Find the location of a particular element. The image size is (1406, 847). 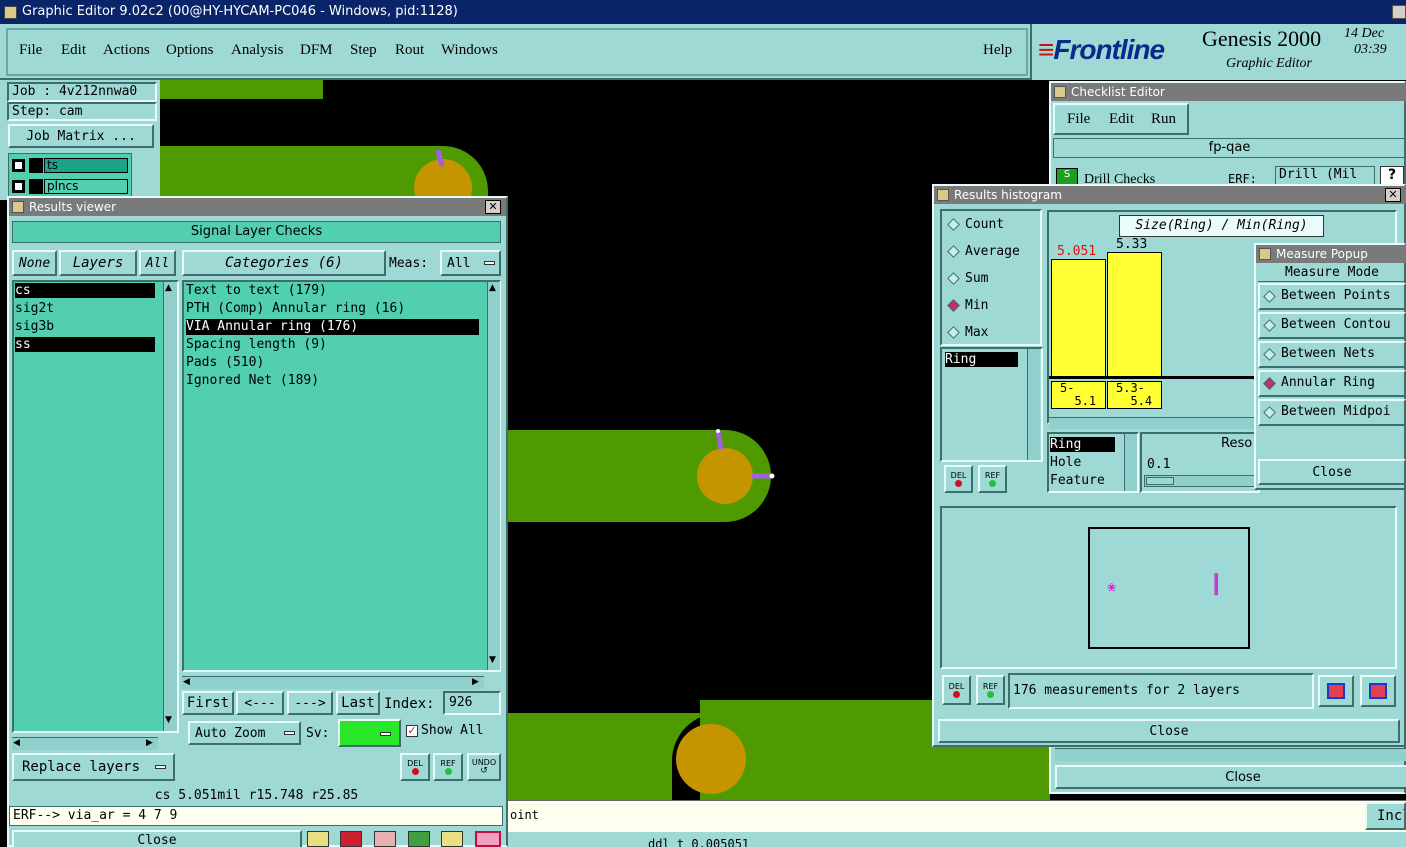

categories-vertical-scrollbar: ▲ ▼ is located at coordinates (493, 476).